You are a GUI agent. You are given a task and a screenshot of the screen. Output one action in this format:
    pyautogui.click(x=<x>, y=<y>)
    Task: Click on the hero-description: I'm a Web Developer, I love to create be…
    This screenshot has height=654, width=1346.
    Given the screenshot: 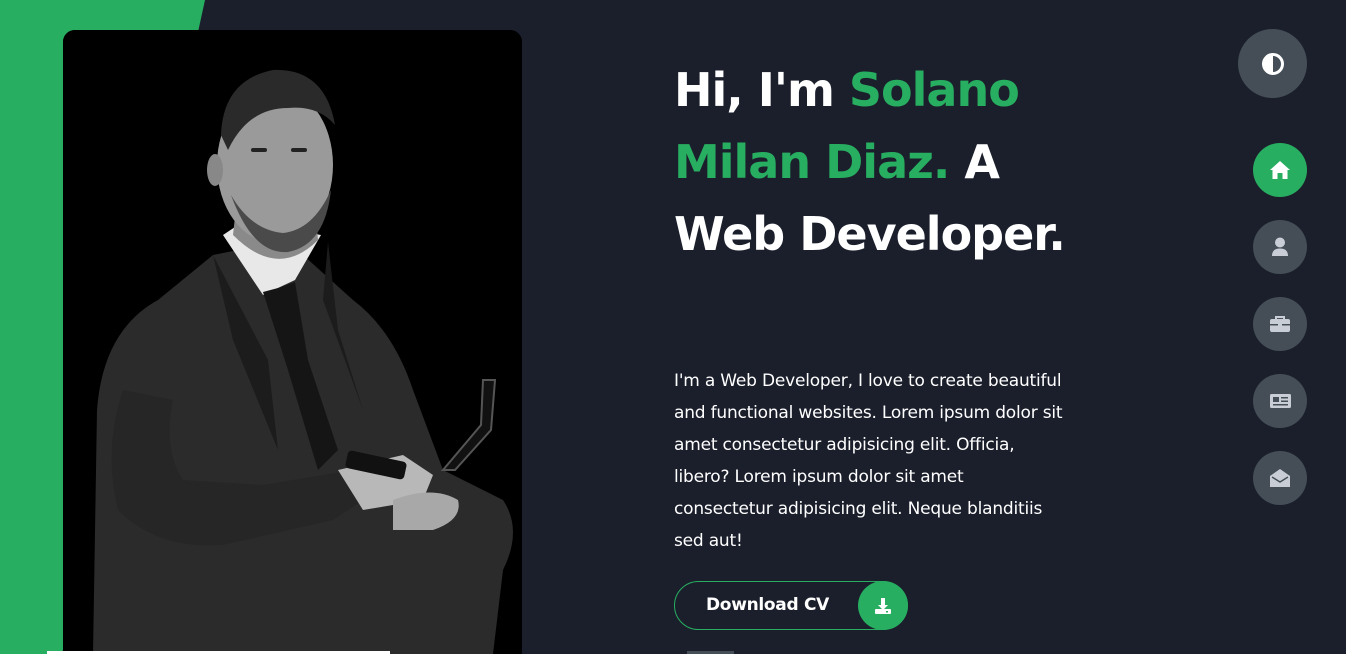 What is the action you would take?
    pyautogui.click(x=868, y=461)
    